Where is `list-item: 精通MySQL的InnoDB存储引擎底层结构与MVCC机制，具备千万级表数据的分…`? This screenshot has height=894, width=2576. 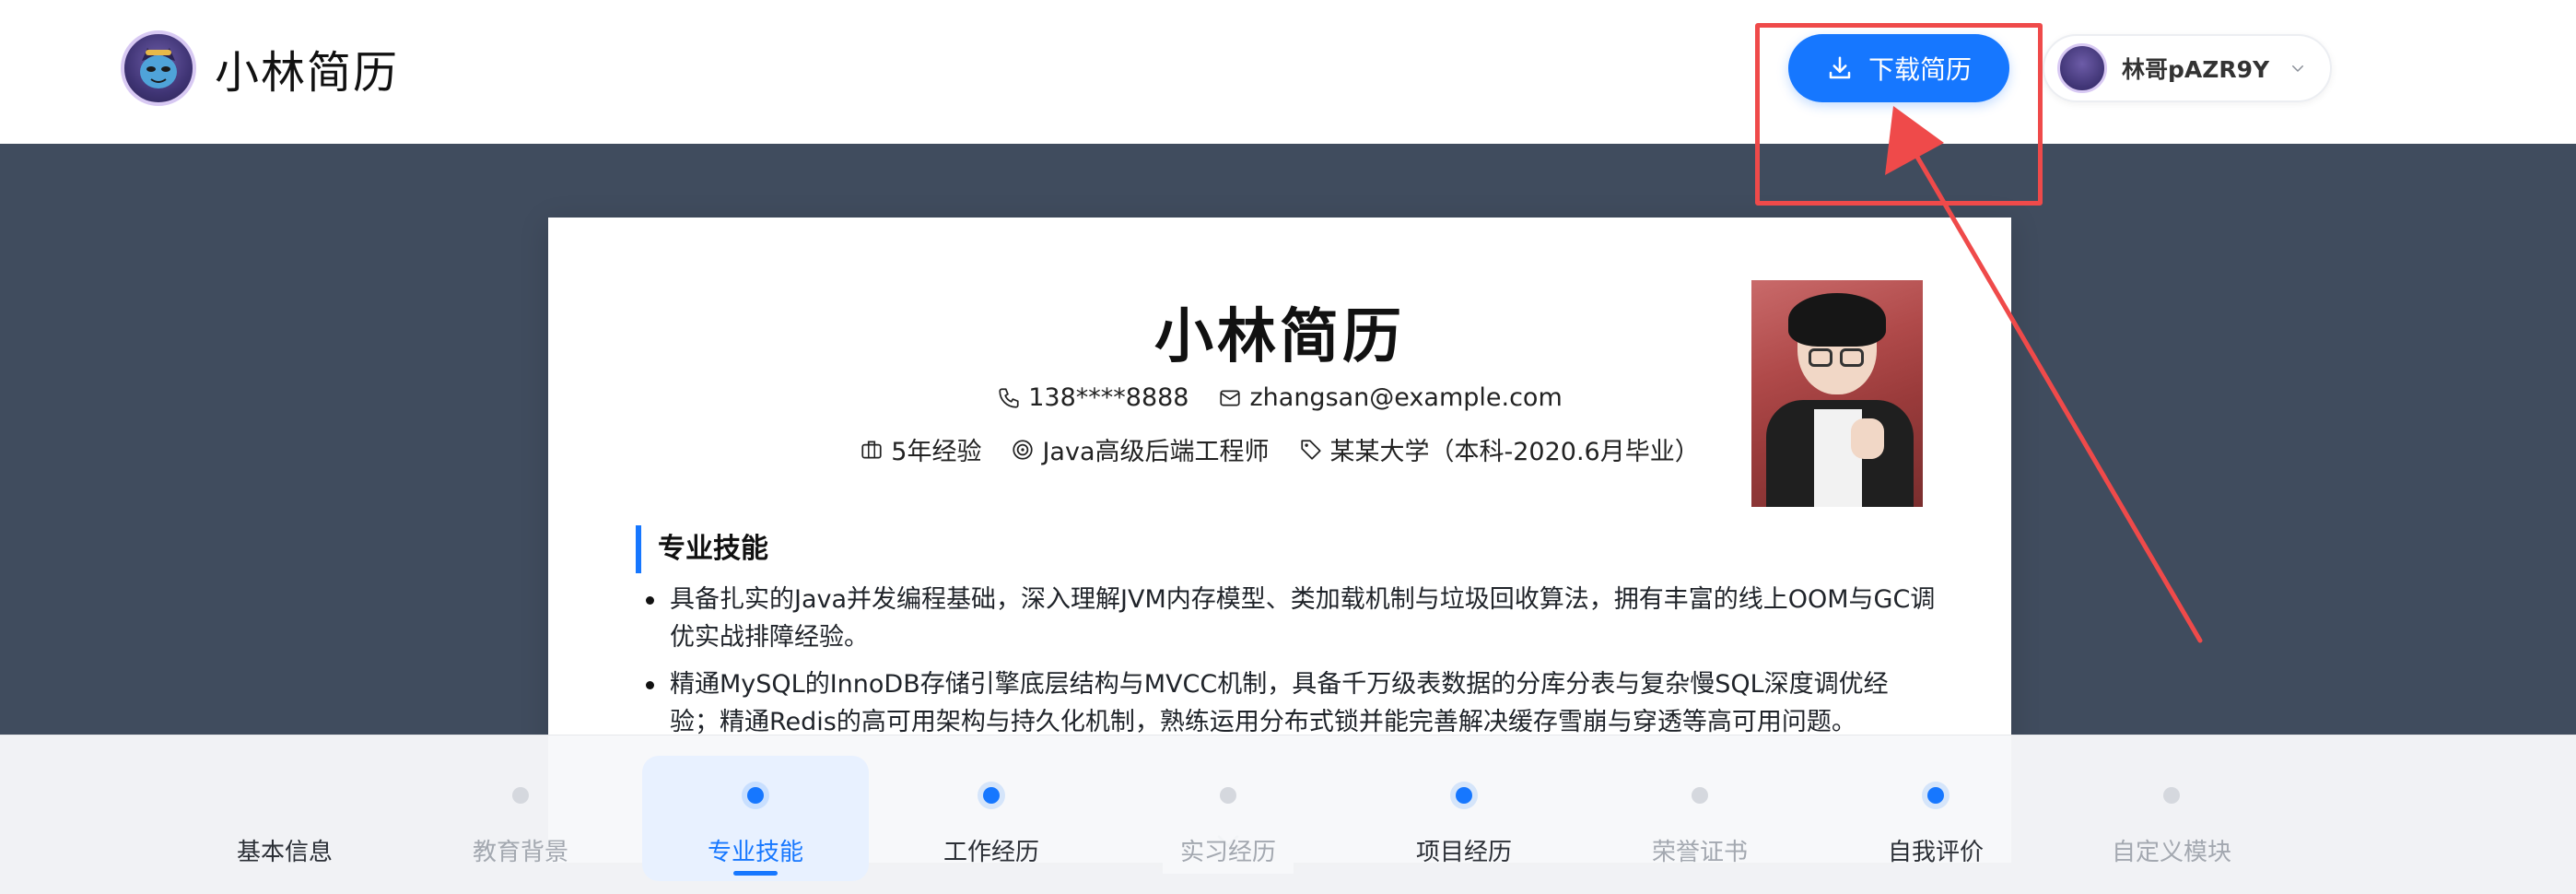
list-item: 精通MySQL的InnoDB存储引擎底层结构与MVCC机制，具备千万级表数据的分… is located at coordinates (1286, 703).